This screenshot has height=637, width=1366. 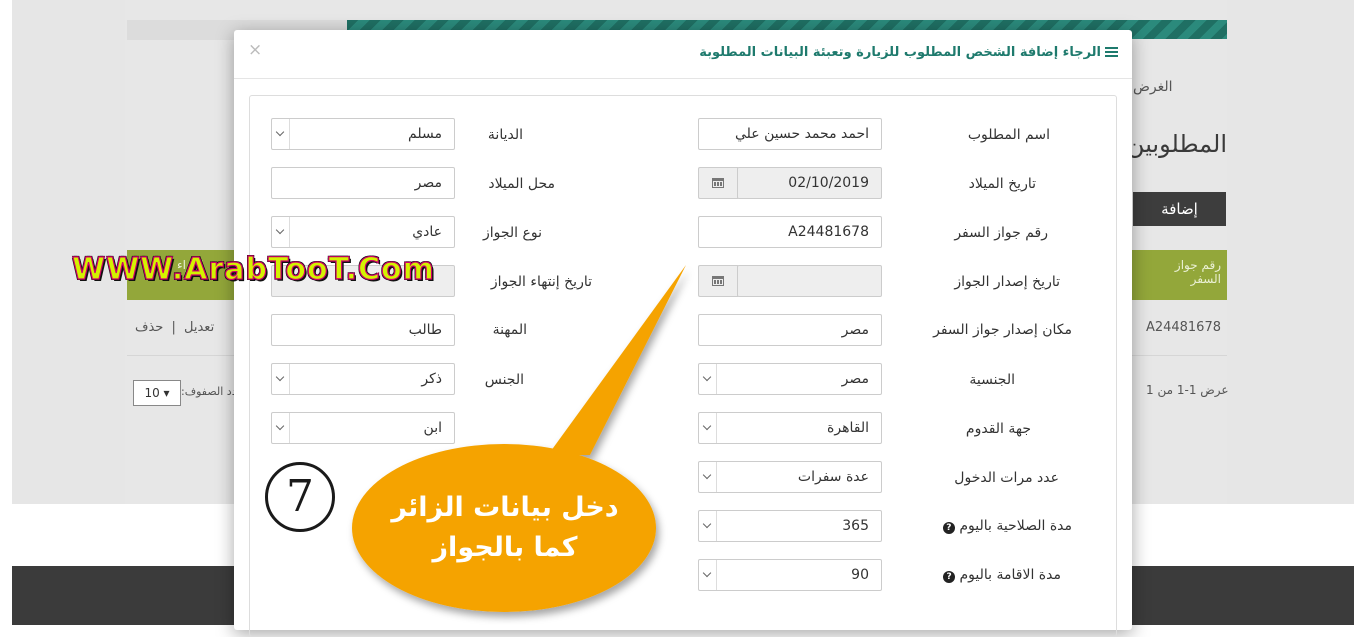 I want to click on callout-shape, so click(x=617, y=360).